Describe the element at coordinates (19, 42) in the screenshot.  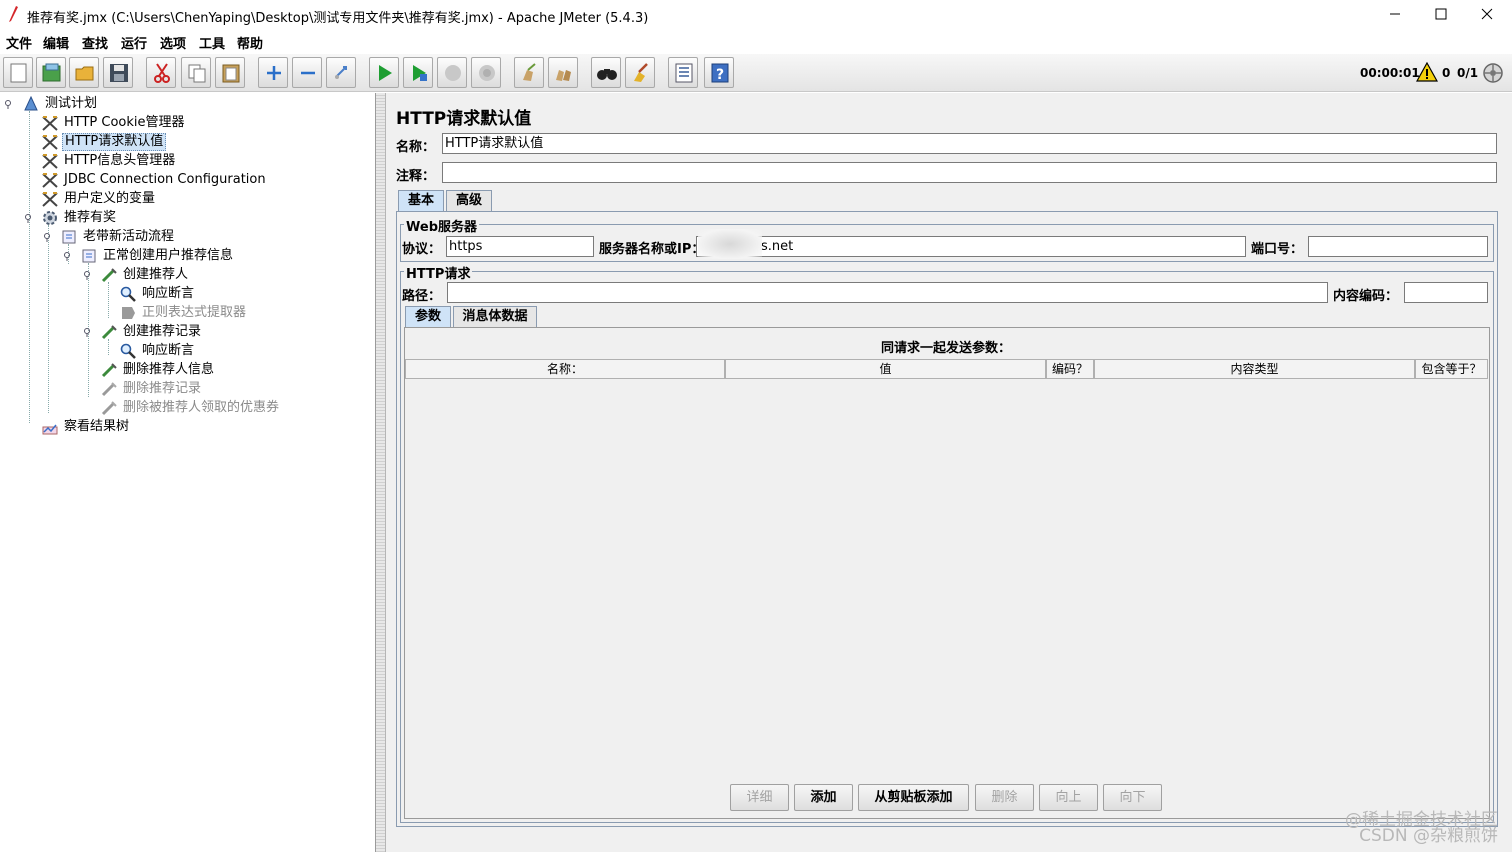
I see `menu-file: 文件` at that location.